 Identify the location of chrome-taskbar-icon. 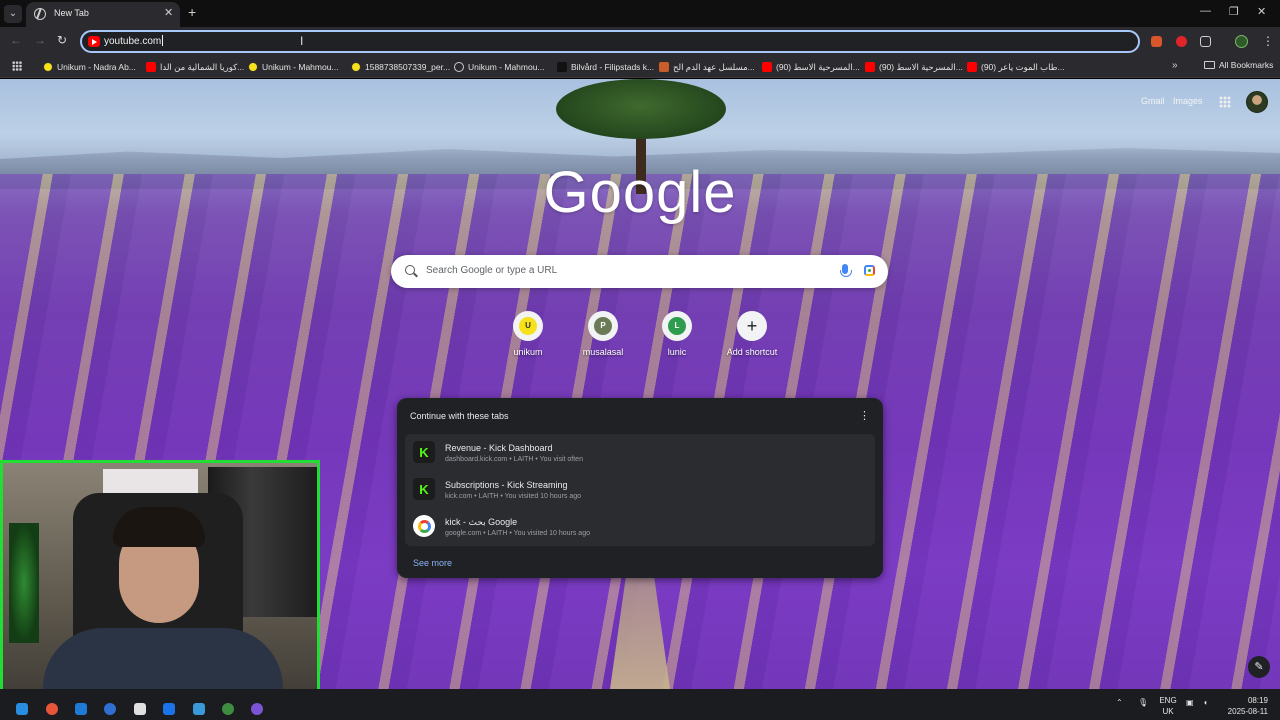
(228, 709).